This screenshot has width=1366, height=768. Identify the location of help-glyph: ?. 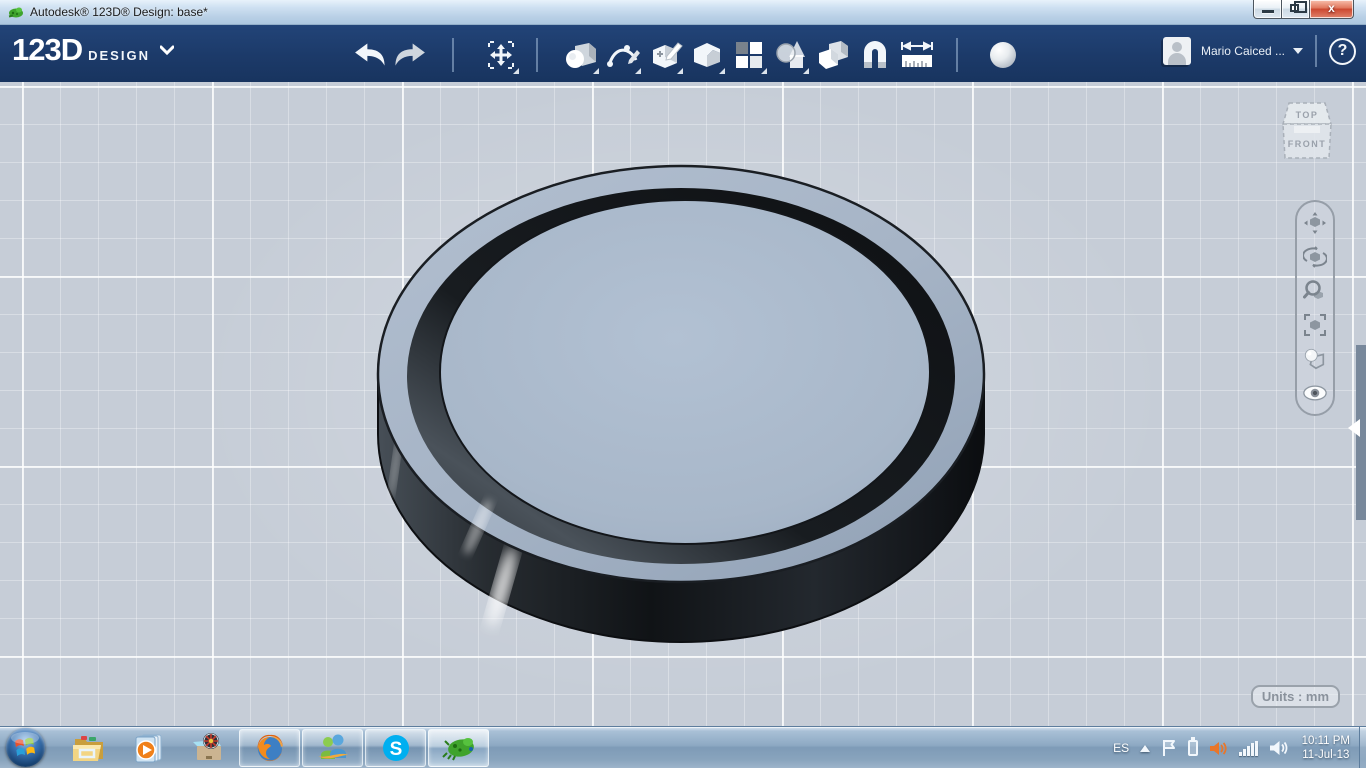
(1342, 50).